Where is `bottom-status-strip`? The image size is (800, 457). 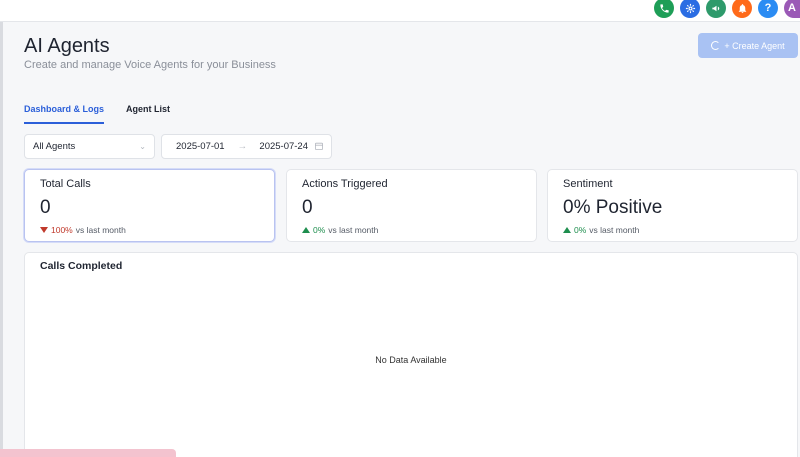
bottom-status-strip is located at coordinates (88, 453).